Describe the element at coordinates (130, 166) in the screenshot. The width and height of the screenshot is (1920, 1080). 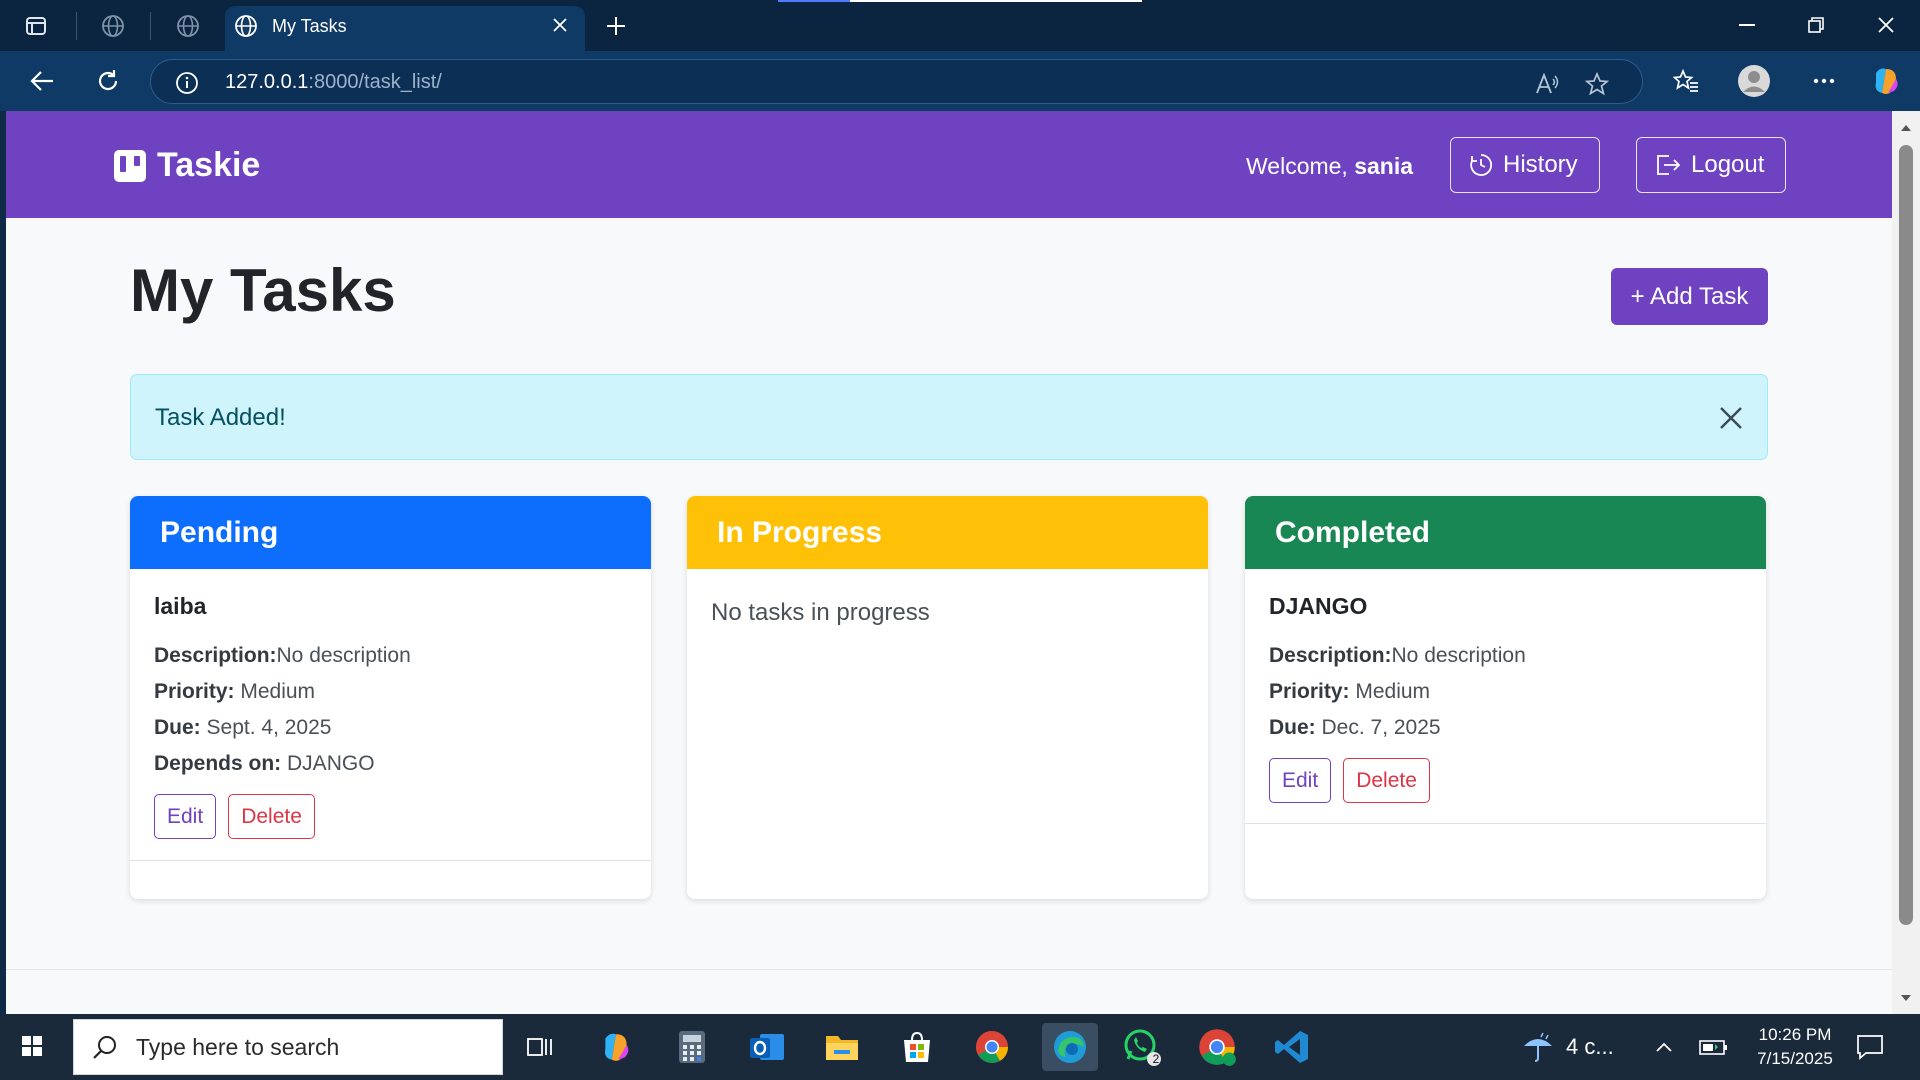
I see `kanban-logo-icon` at that location.